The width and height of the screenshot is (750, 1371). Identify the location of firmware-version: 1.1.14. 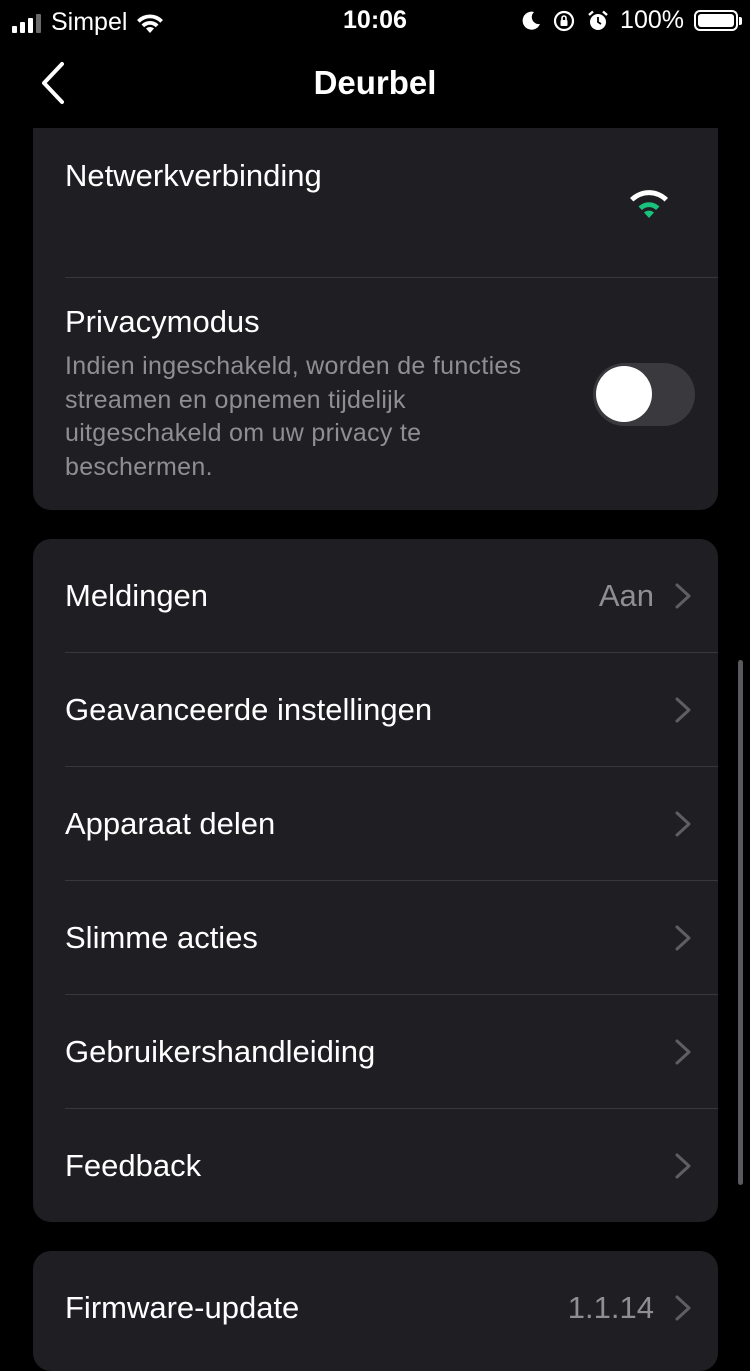
(610, 1307).